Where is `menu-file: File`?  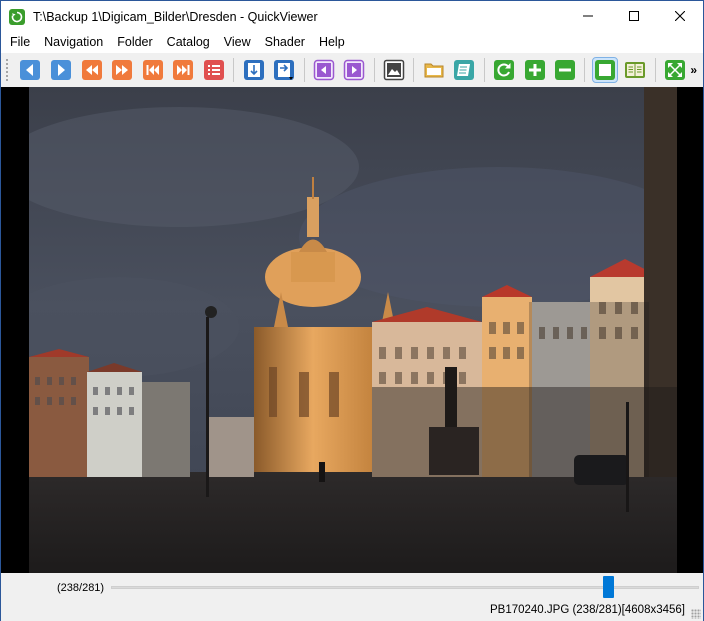 menu-file: File is located at coordinates (20, 42).